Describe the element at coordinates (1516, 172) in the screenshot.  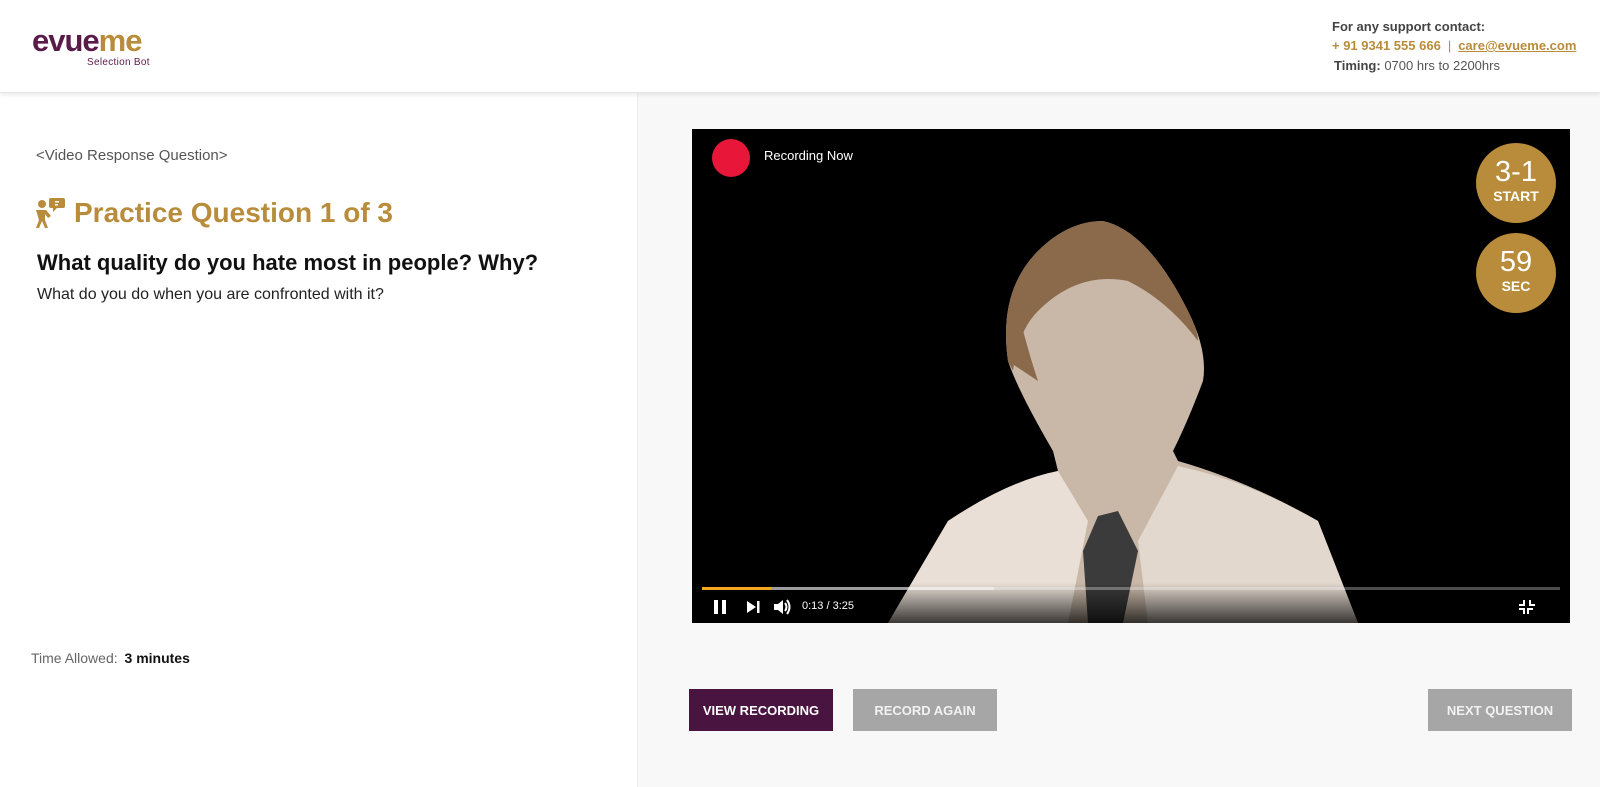
I see `start-countdown-value: 3-1` at that location.